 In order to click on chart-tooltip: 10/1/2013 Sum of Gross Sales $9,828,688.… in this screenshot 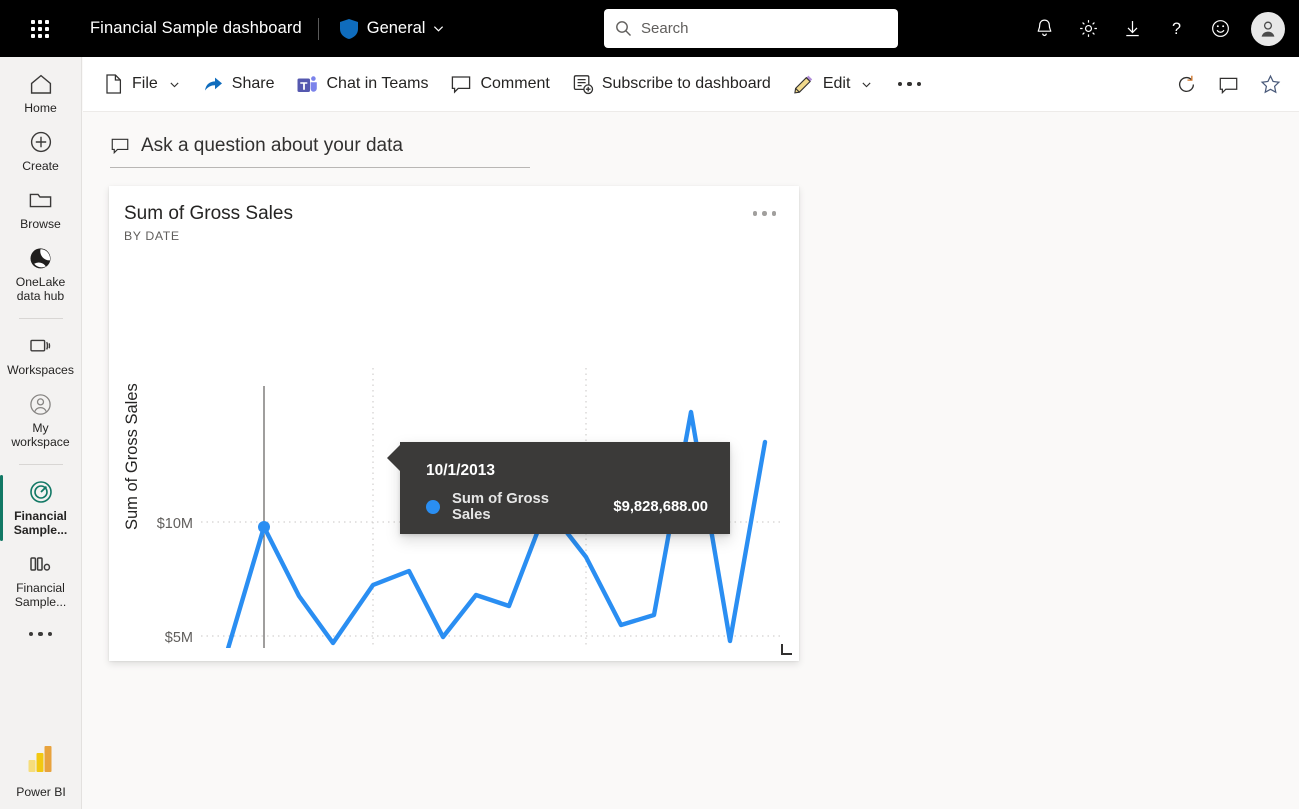, I will do `click(558, 488)`.